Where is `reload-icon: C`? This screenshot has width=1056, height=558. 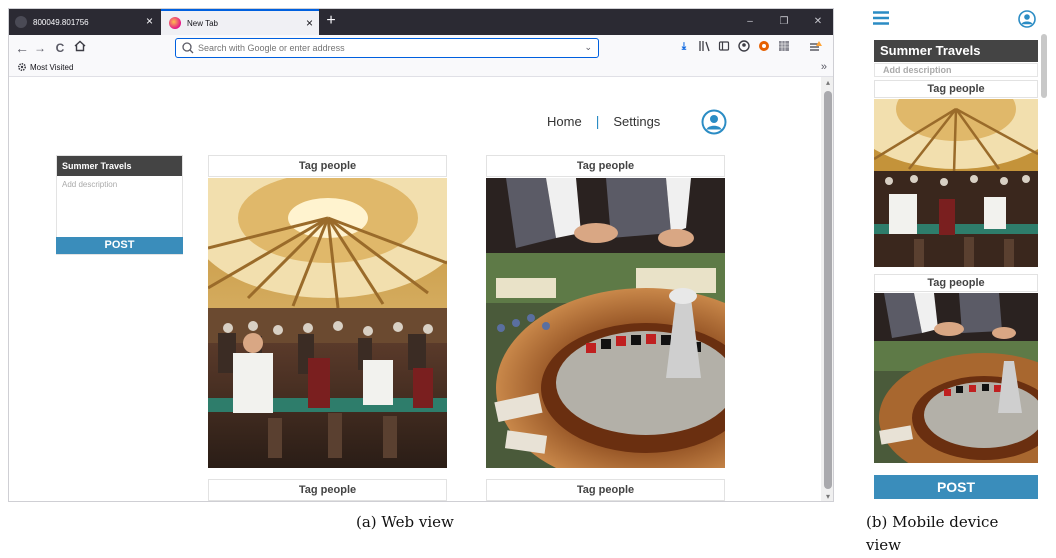
reload-icon: C is located at coordinates (60, 48).